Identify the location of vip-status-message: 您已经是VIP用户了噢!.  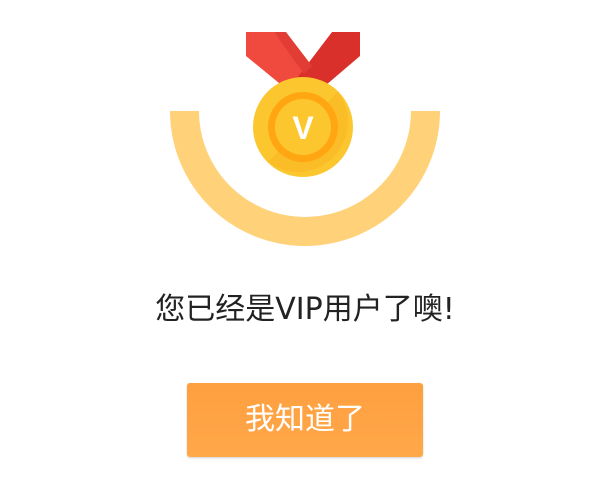
(305, 309).